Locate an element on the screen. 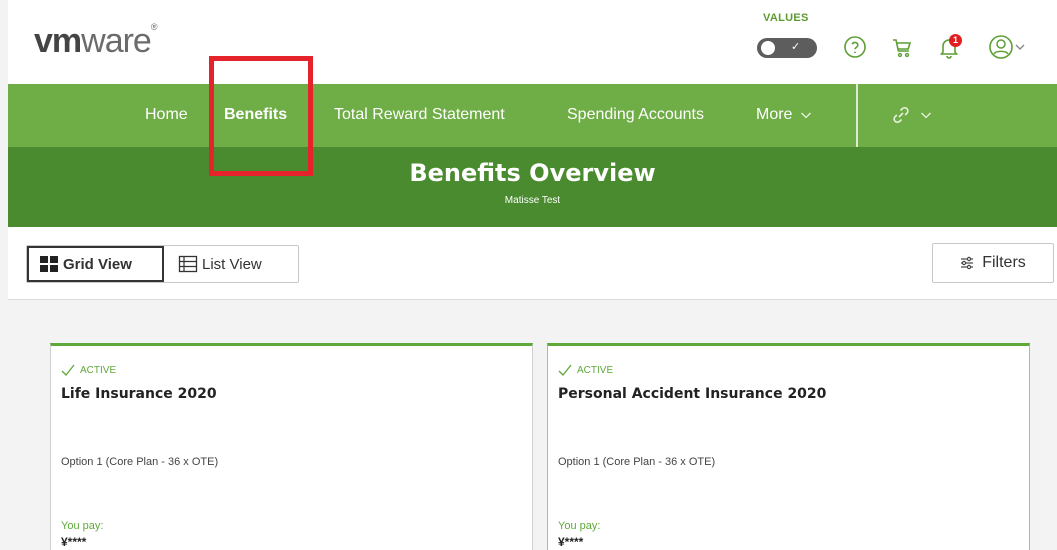 This screenshot has height=550, width=1057. cart-icon is located at coordinates (902, 47).